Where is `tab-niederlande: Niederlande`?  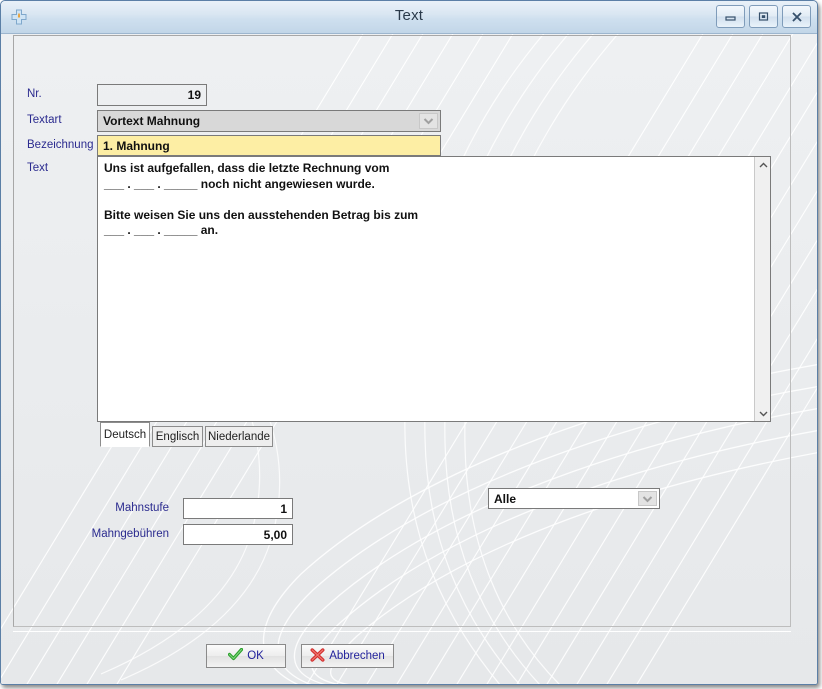 tab-niederlande: Niederlande is located at coordinates (239, 436).